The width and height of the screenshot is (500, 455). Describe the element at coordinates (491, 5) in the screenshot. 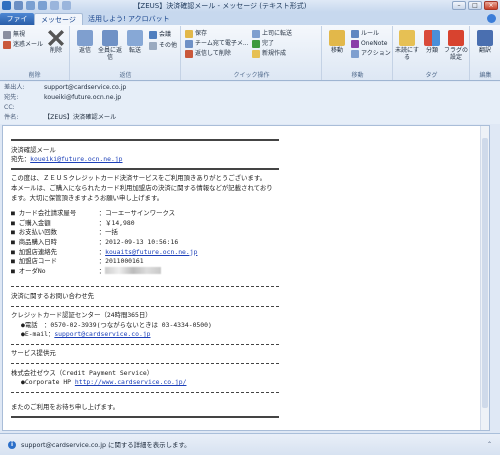

I see `close-button: ×` at that location.